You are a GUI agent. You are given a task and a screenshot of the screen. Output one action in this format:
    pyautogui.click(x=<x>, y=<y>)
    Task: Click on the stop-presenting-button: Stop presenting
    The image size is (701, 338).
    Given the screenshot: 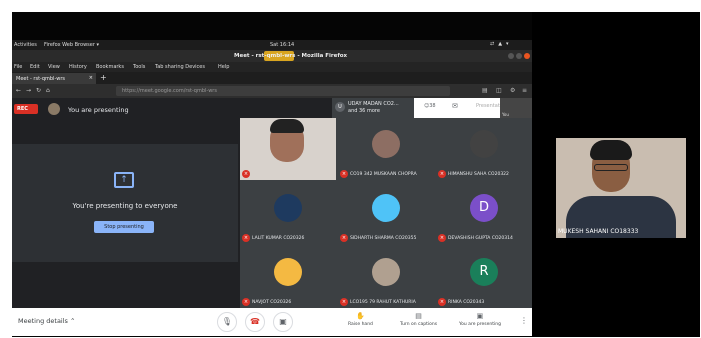 What is the action you would take?
    pyautogui.click(x=124, y=227)
    